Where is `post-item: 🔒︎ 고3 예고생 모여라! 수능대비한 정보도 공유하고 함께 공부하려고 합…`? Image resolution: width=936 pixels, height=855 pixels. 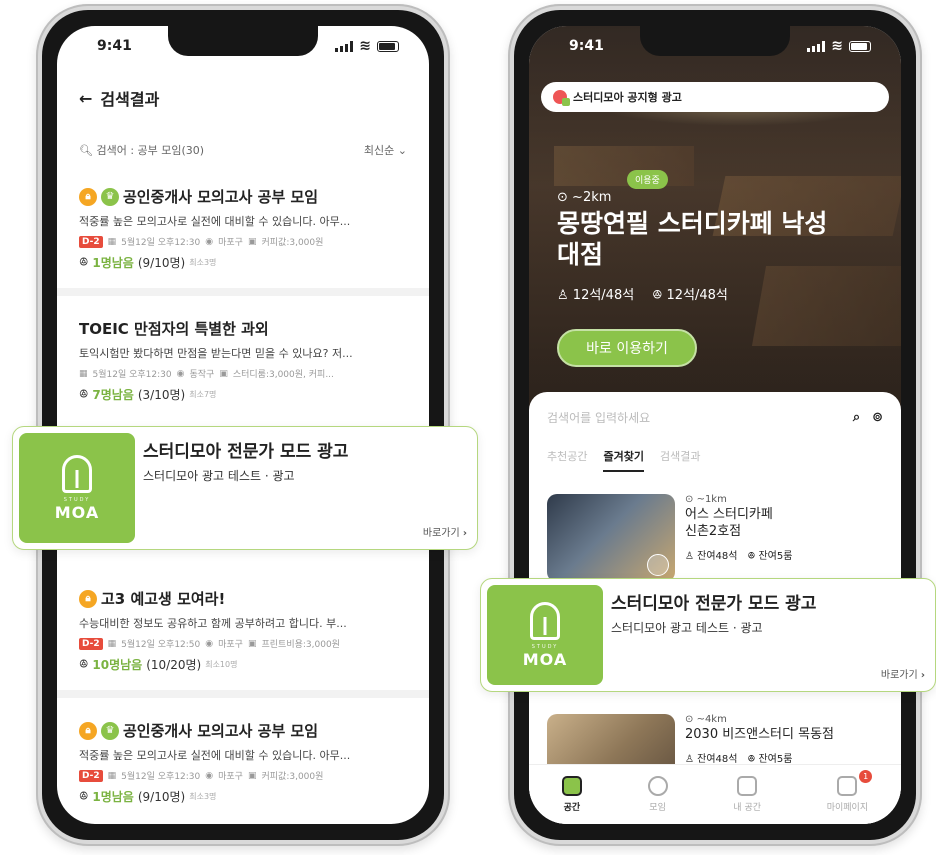 post-item: 🔒︎ 고3 예고생 모여라! 수능대비한 정보도 공유하고 함께 공부하려고 합… is located at coordinates (243, 630).